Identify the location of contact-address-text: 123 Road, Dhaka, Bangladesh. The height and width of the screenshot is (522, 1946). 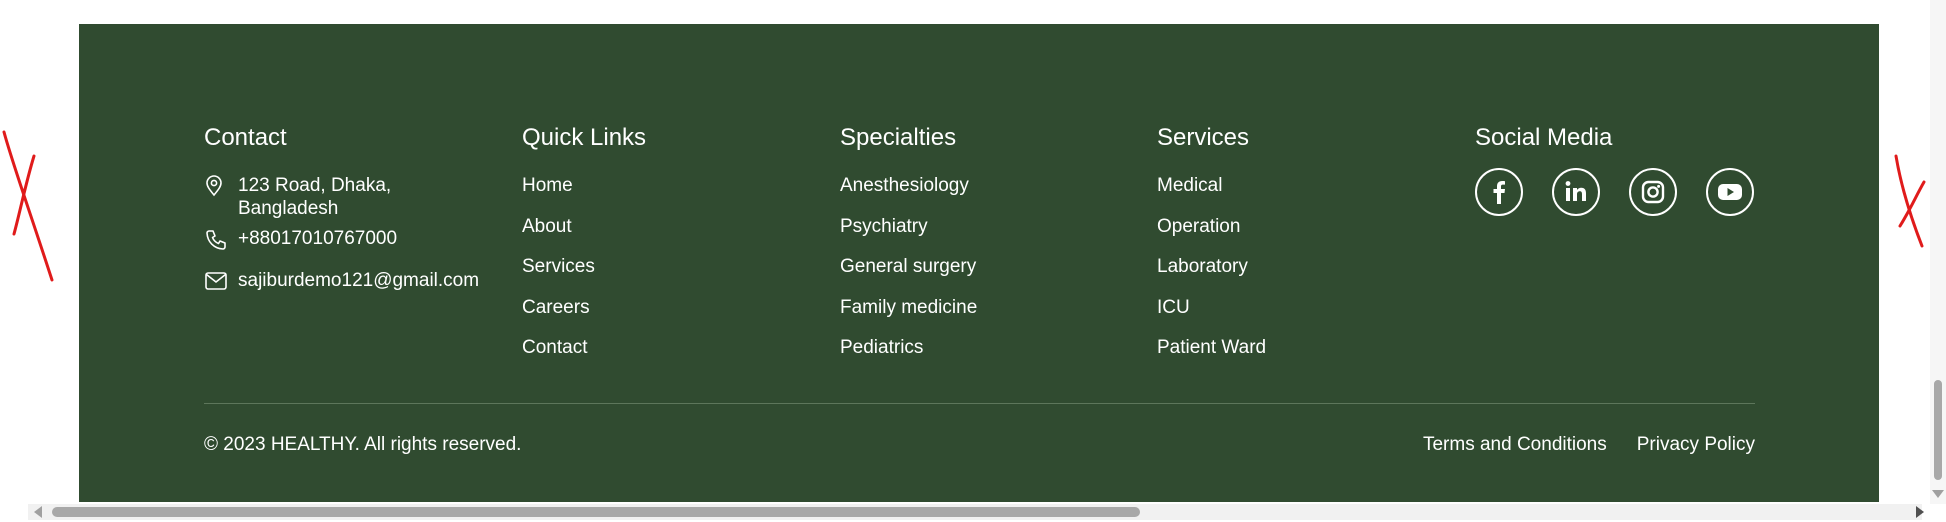
(315, 197).